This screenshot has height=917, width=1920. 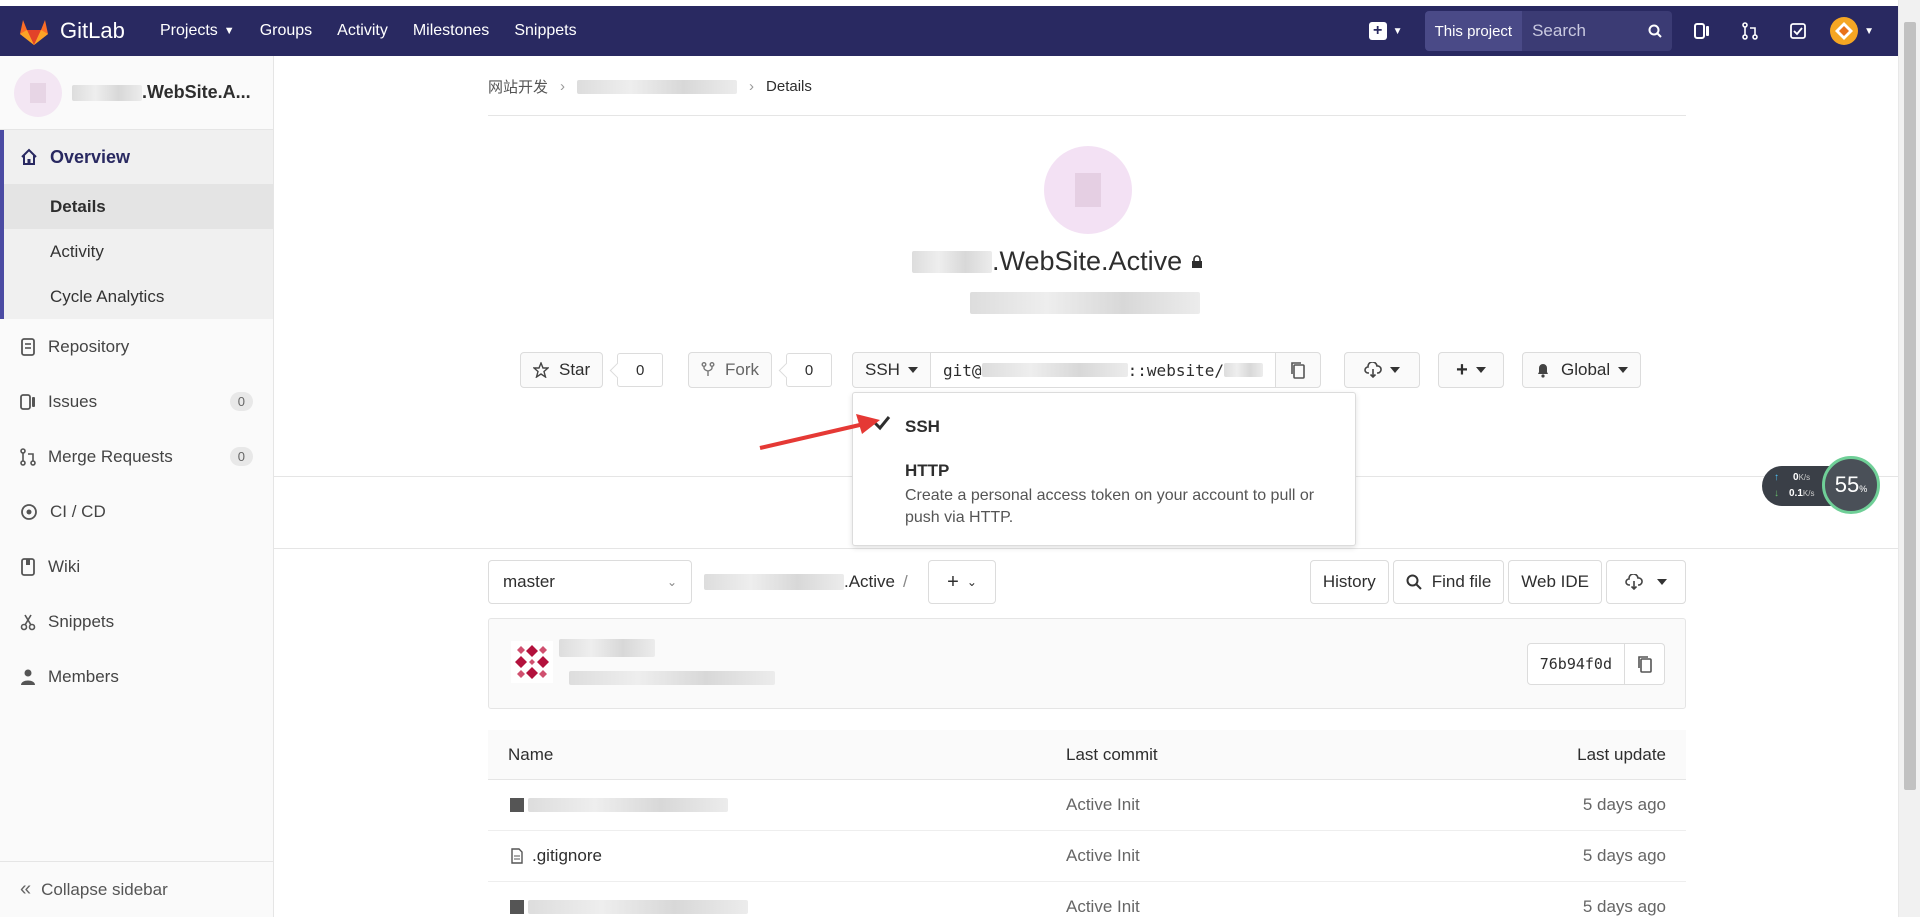 I want to click on clone-protocol-dropdown: SSH, so click(x=891, y=370).